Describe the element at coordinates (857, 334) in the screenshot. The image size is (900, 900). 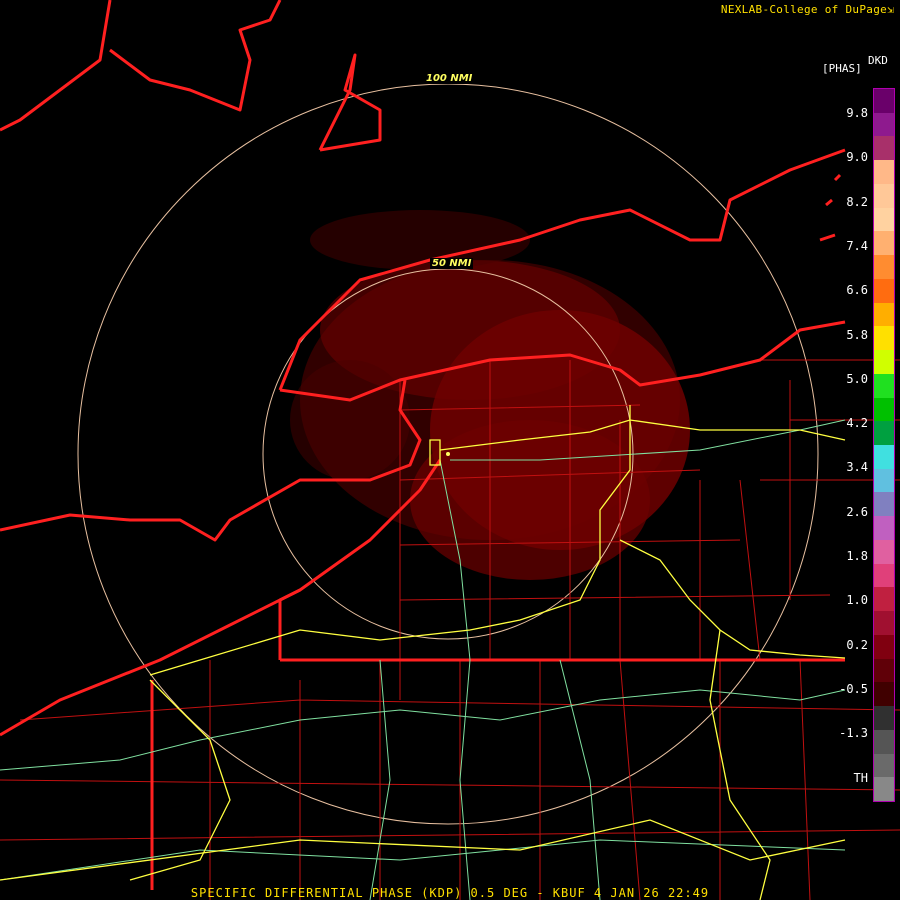
I see `color-scale-tick-label: 5.8` at that location.